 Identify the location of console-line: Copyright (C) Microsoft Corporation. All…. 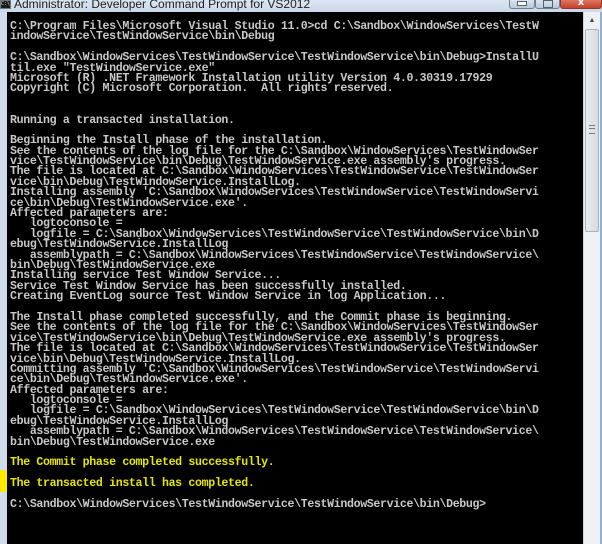
(202, 89).